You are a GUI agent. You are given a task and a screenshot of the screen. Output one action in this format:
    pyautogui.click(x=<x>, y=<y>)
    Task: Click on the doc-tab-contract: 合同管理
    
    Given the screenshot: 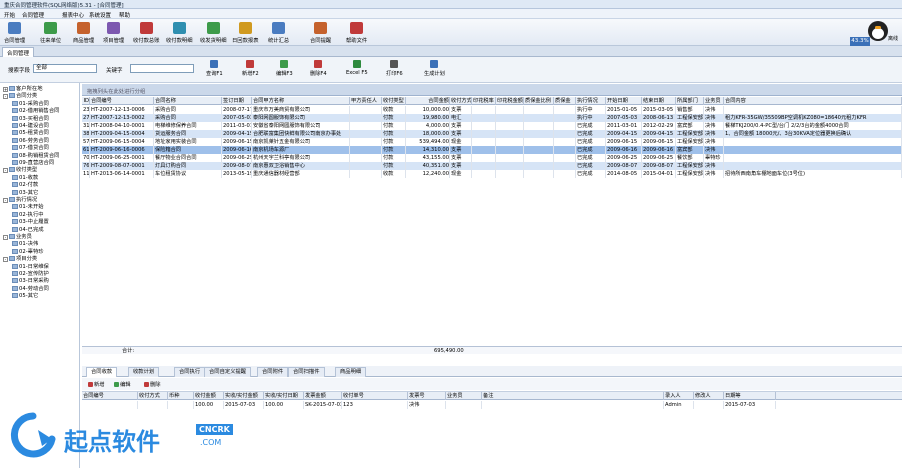 What is the action you would take?
    pyautogui.click(x=18, y=52)
    